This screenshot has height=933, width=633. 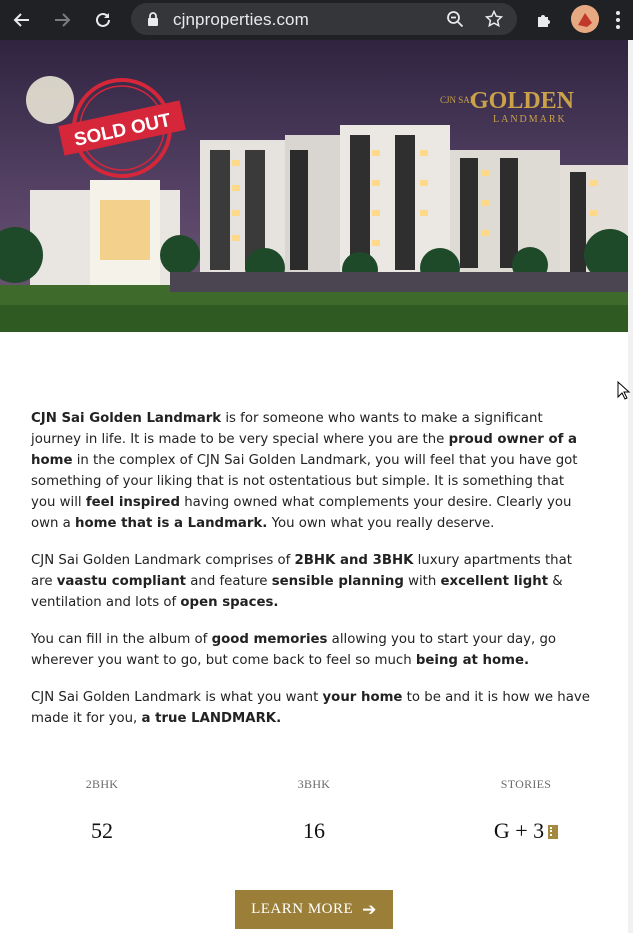 What do you see at coordinates (526, 784) in the screenshot?
I see `stat-label: STORIES` at bounding box center [526, 784].